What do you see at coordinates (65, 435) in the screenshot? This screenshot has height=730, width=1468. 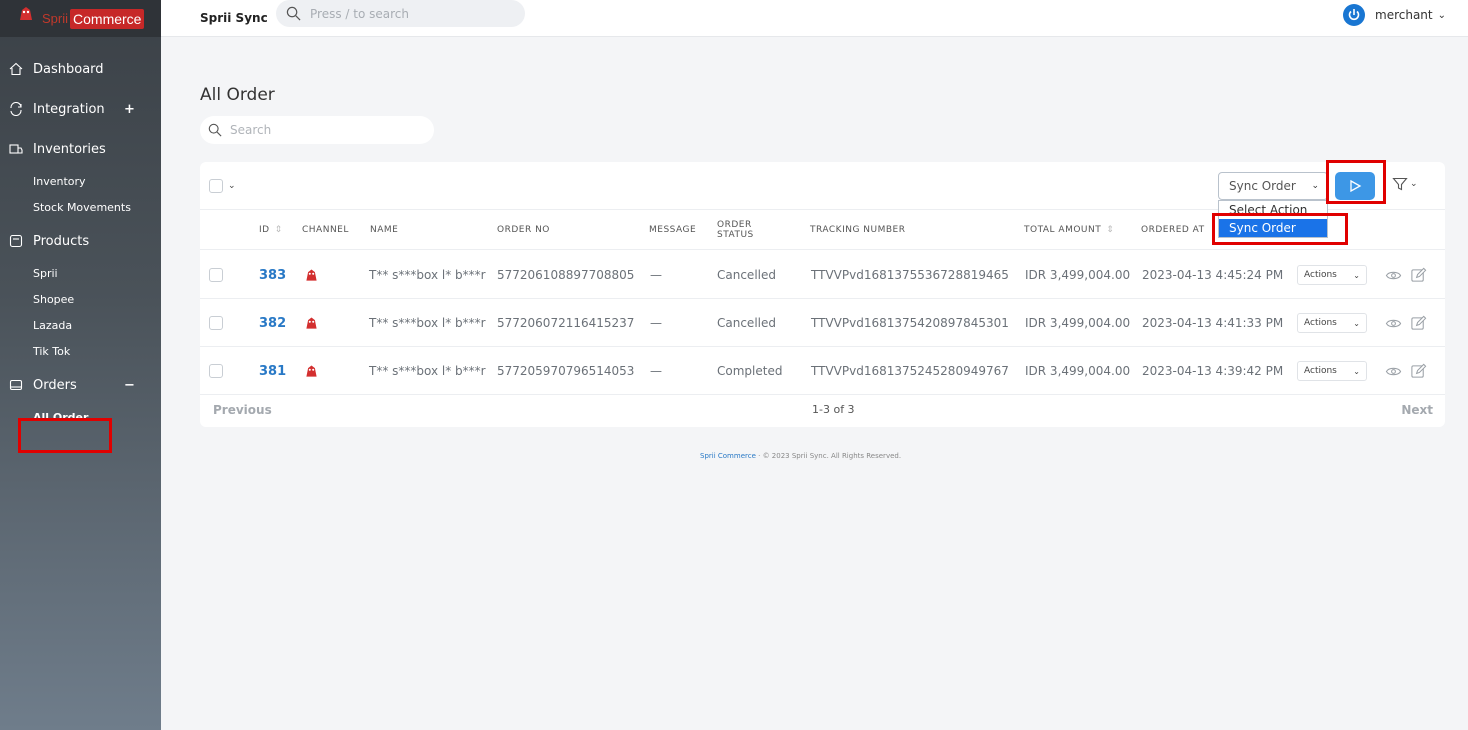 I see `highlight-box-all-order` at bounding box center [65, 435].